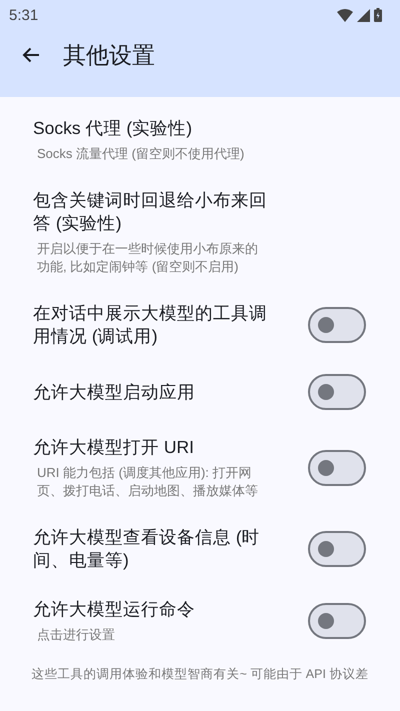 The width and height of the screenshot is (400, 711). Describe the element at coordinates (200, 140) in the screenshot. I see `setting-row: Socks 代理 (实验性) Socks 流量代理 (留空则不使用代理)` at that location.